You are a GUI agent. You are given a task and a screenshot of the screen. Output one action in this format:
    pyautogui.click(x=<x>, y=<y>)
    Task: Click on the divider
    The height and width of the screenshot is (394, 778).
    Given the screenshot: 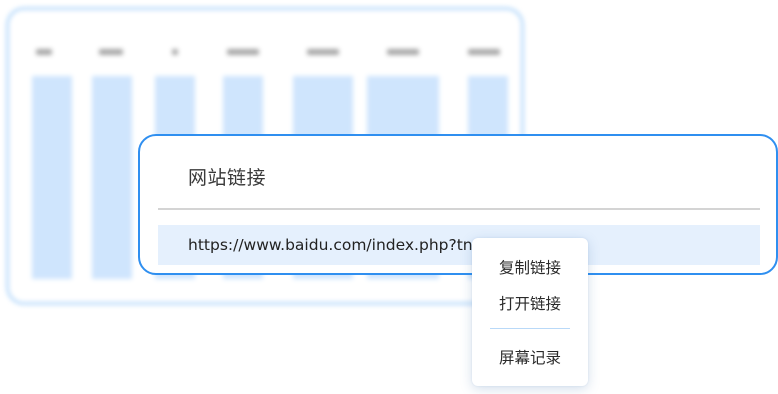 What is the action you would take?
    pyautogui.click(x=459, y=209)
    